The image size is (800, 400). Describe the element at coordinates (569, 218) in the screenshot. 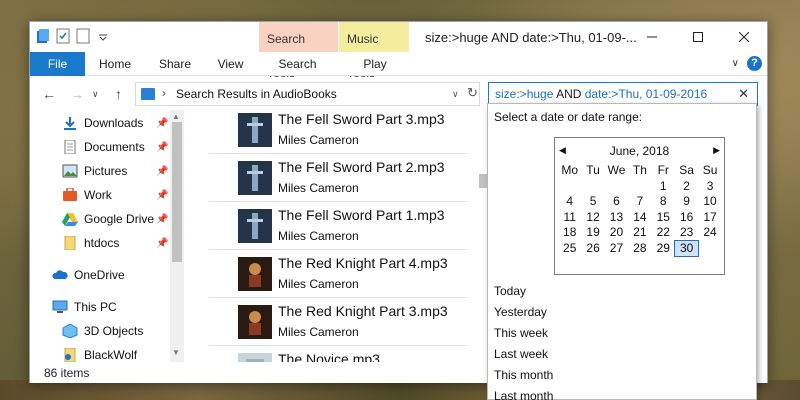

I see `calendar-day: 11` at that location.